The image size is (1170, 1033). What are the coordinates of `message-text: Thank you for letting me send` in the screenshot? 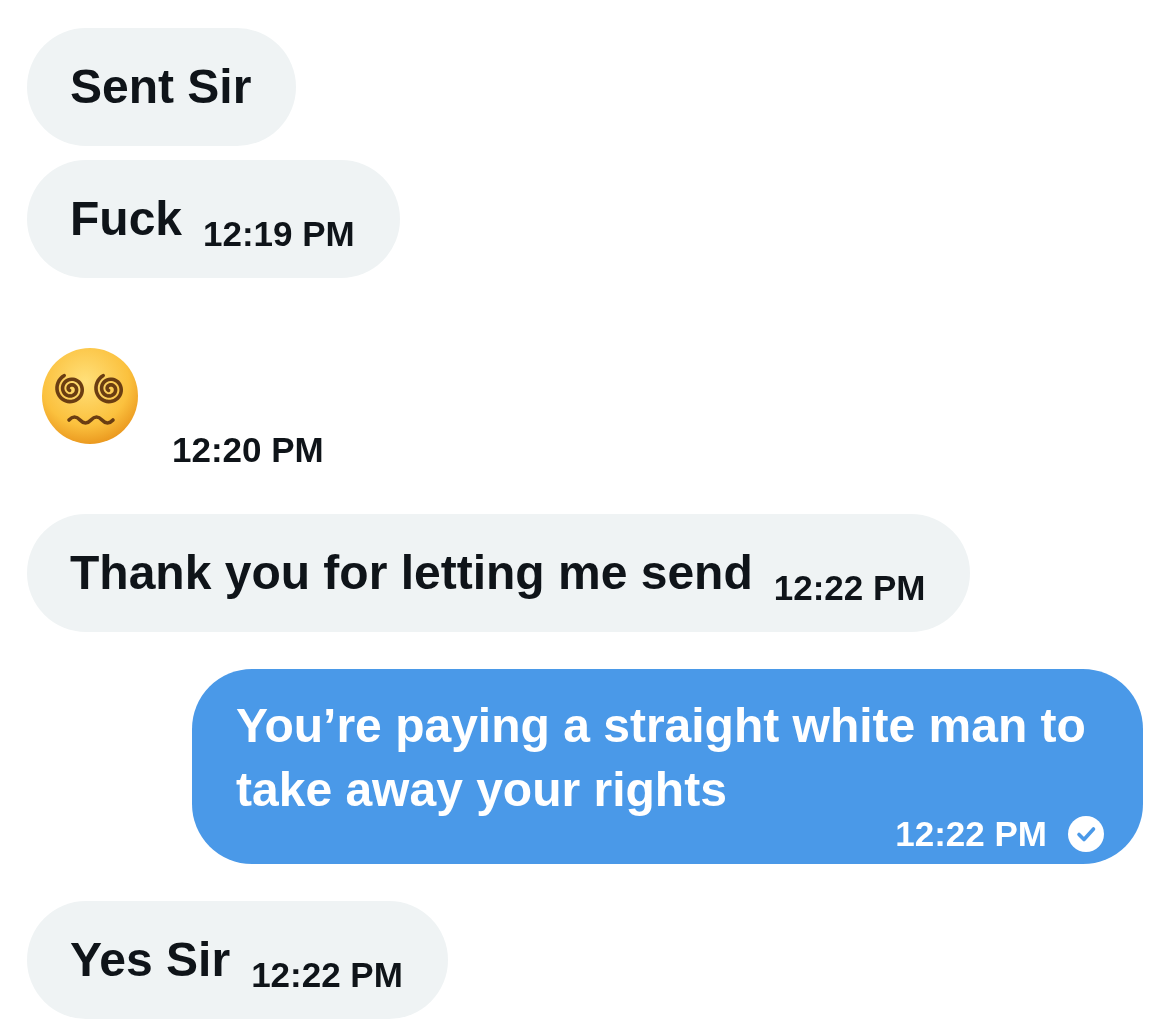 It's located at (411, 573).